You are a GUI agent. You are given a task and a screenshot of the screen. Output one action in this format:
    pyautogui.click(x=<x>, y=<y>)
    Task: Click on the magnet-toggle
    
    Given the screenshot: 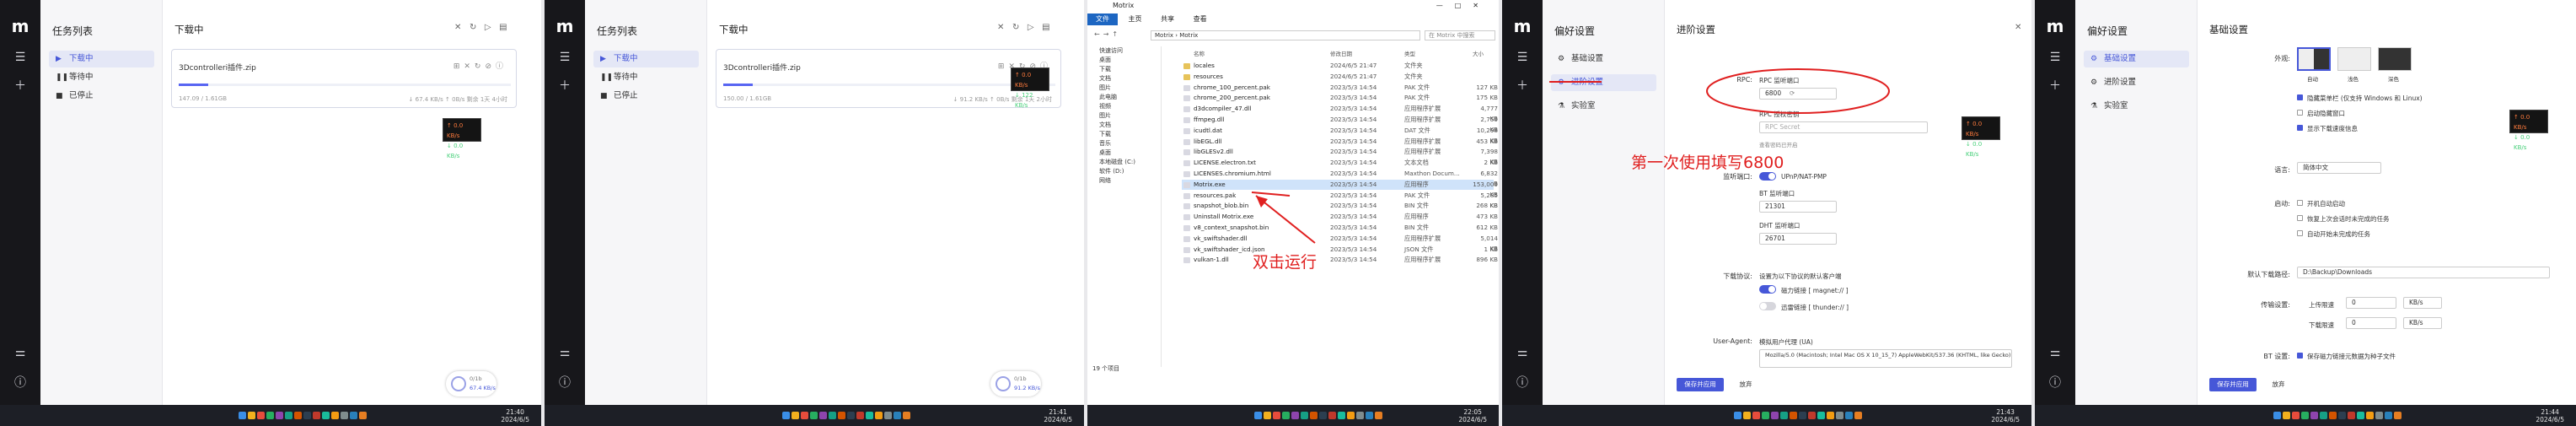 What is the action you would take?
    pyautogui.click(x=1767, y=289)
    